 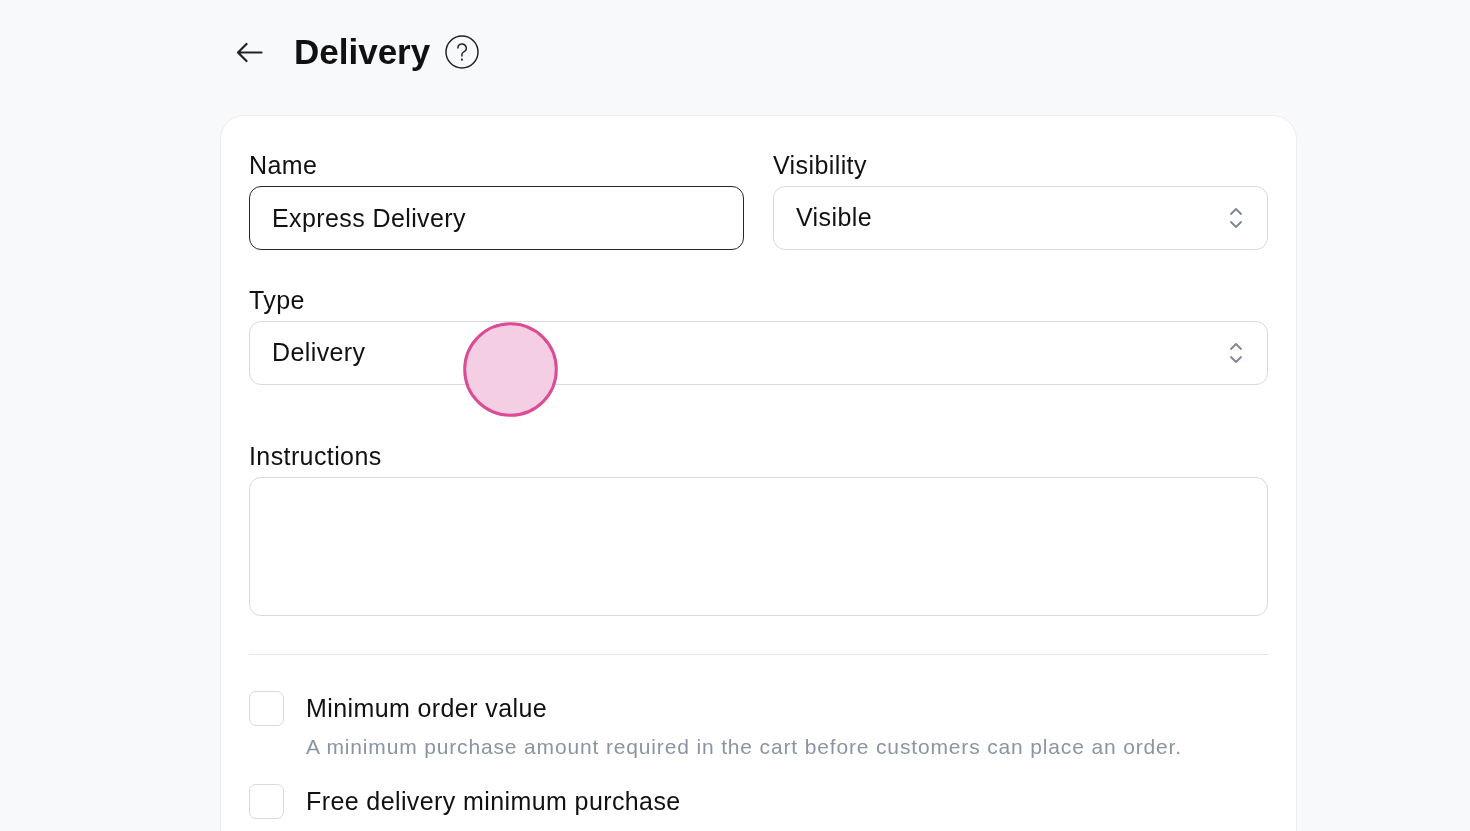 I want to click on back-arrow-icon, so click(x=249, y=52).